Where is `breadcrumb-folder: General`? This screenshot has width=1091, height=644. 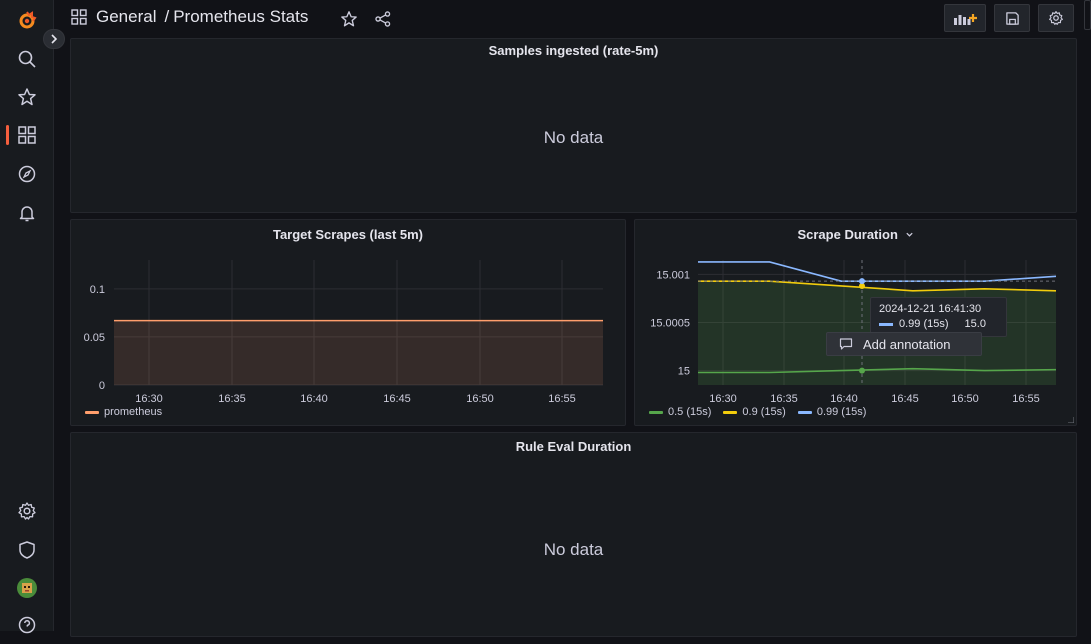 breadcrumb-folder: General is located at coordinates (126, 17).